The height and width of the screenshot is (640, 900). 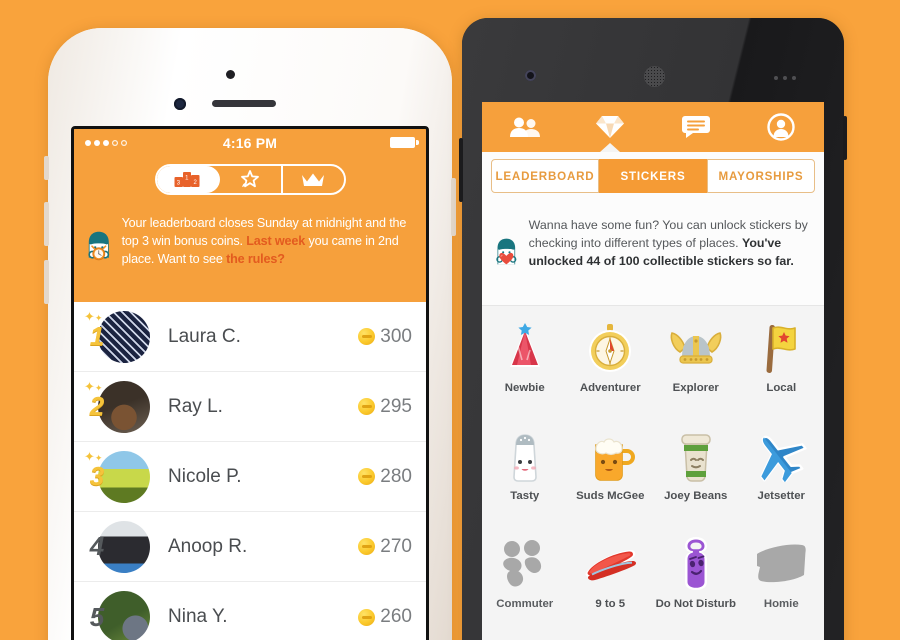 What do you see at coordinates (195, 406) in the screenshot?
I see `player-name: Ray L.` at bounding box center [195, 406].